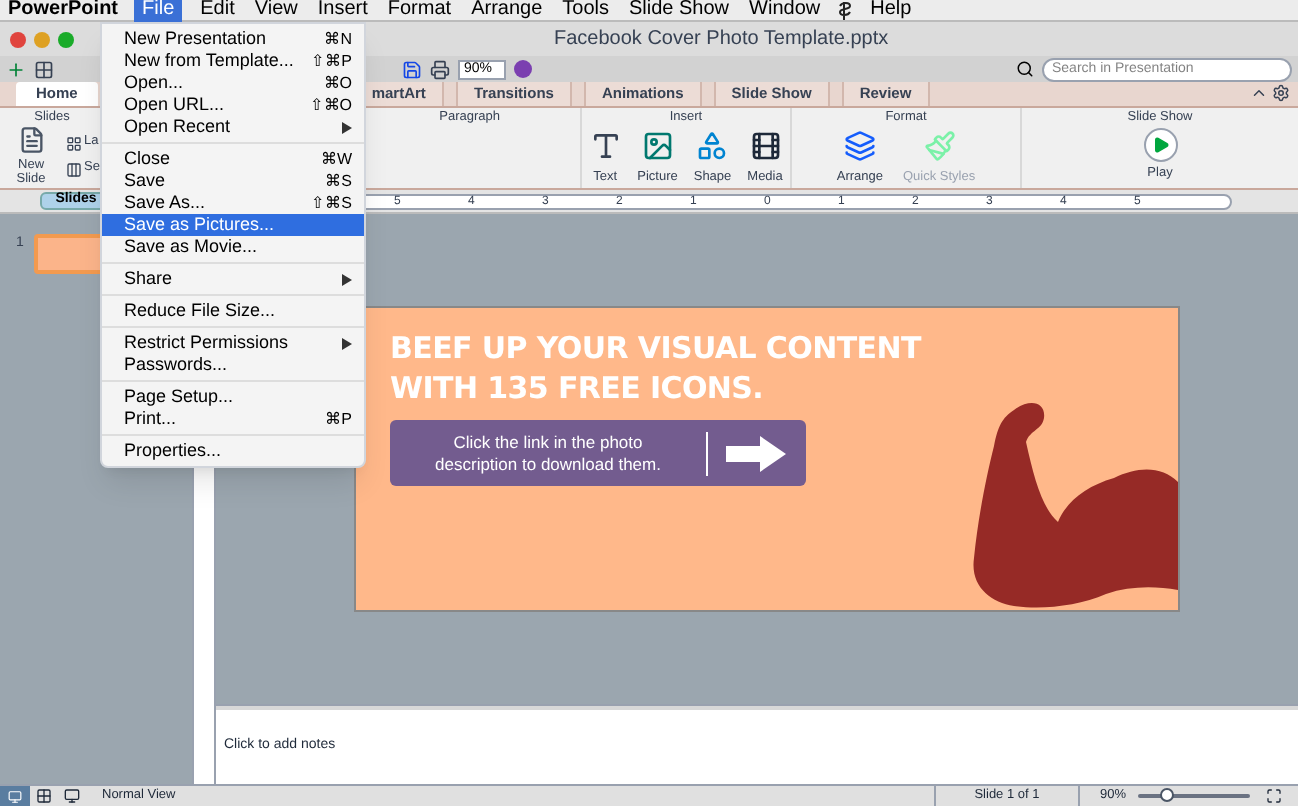  Describe the element at coordinates (147, 159) in the screenshot. I see `menu-item-label: Close` at that location.